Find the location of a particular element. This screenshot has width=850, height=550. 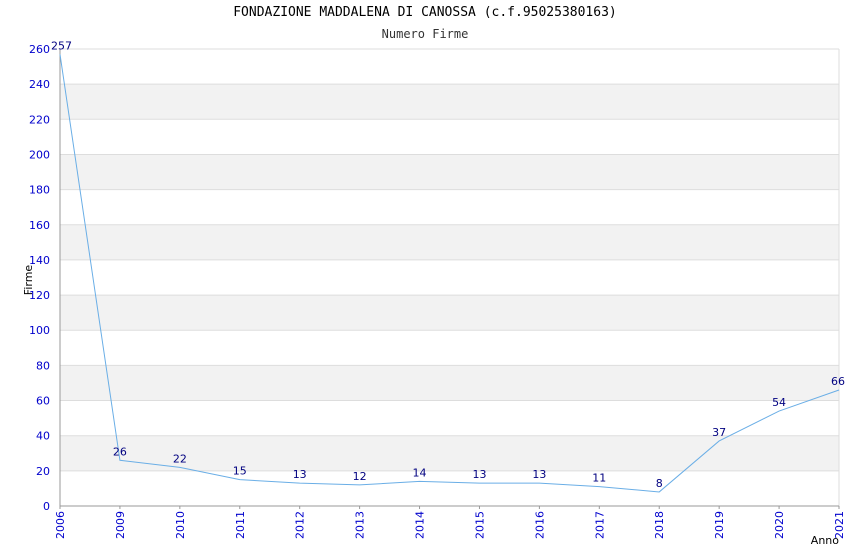

x-tick-label: 2018 is located at coordinates (659, 525).